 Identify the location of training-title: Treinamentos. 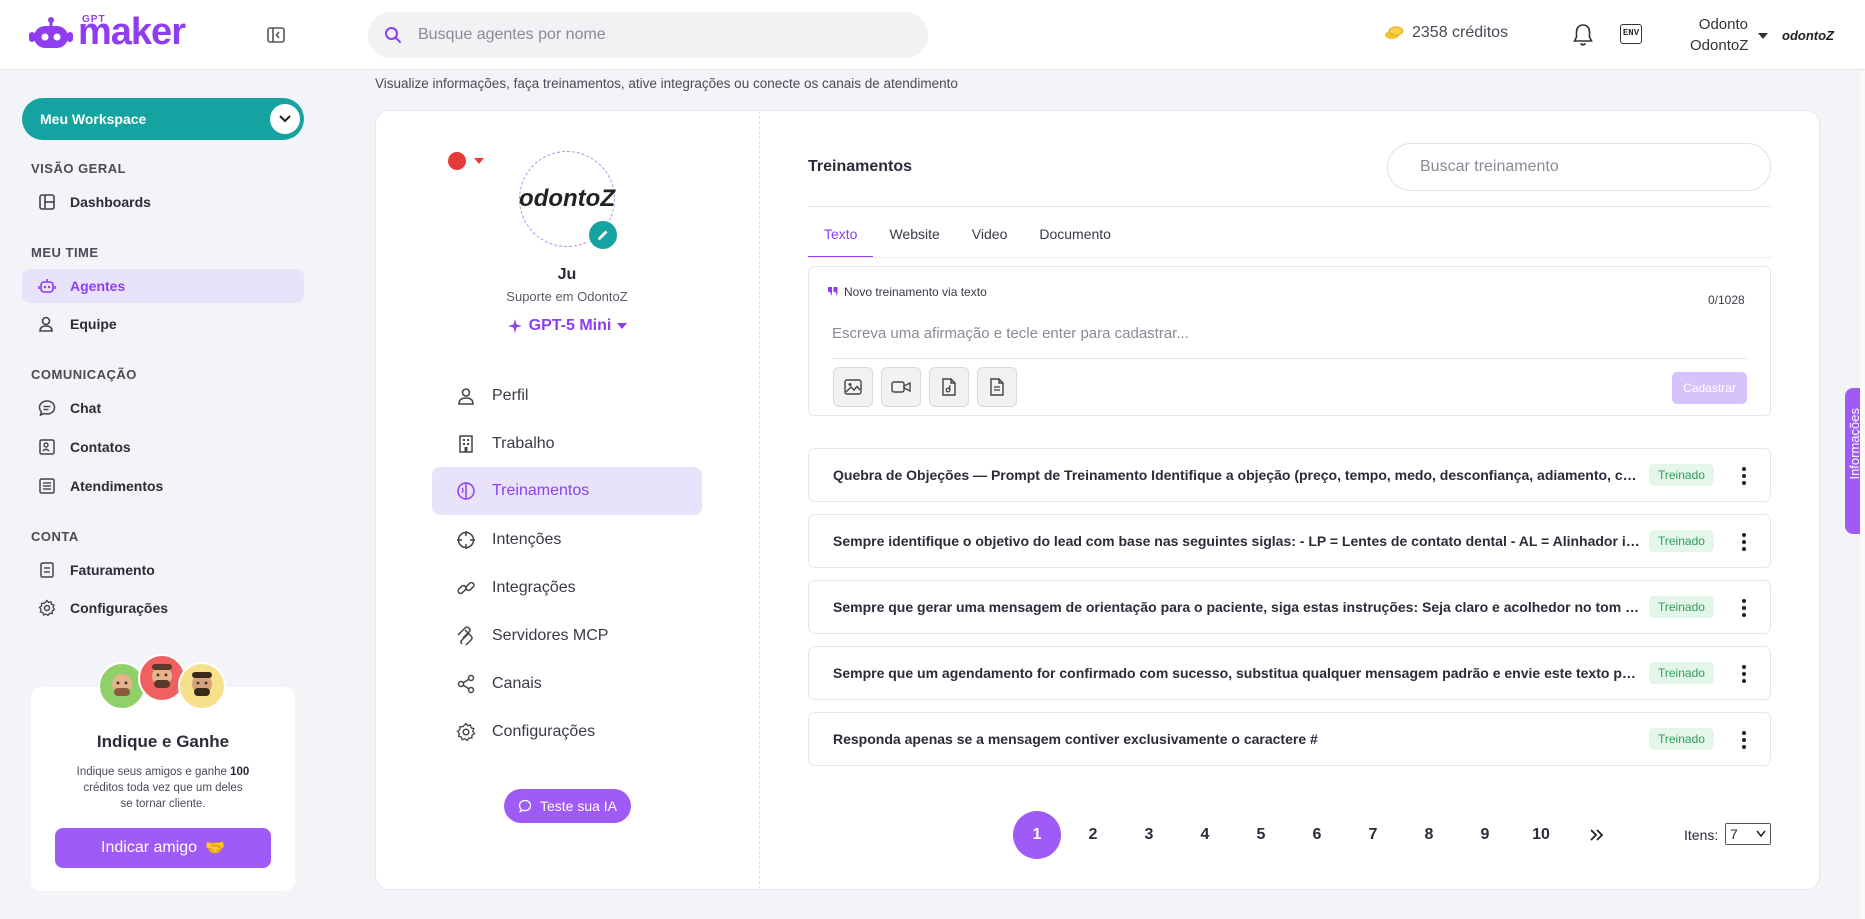
(860, 166).